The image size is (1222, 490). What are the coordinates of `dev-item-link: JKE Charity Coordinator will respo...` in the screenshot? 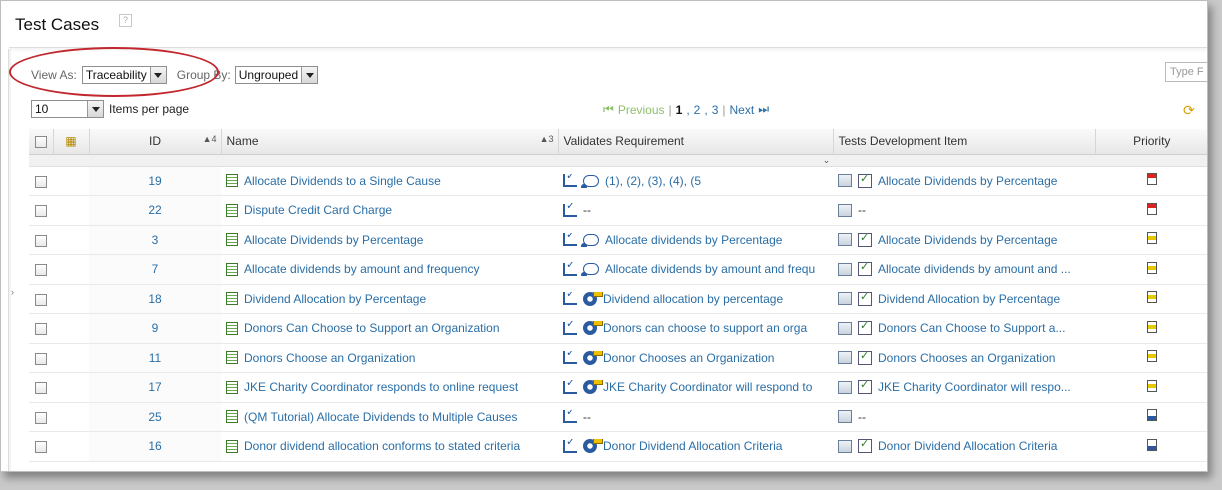 It's located at (974, 387).